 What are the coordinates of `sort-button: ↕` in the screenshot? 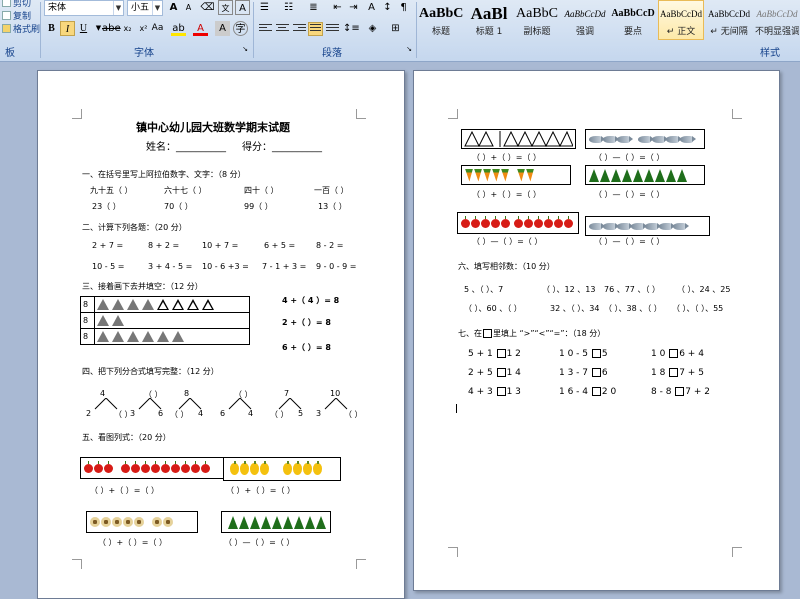 It's located at (387, 7).